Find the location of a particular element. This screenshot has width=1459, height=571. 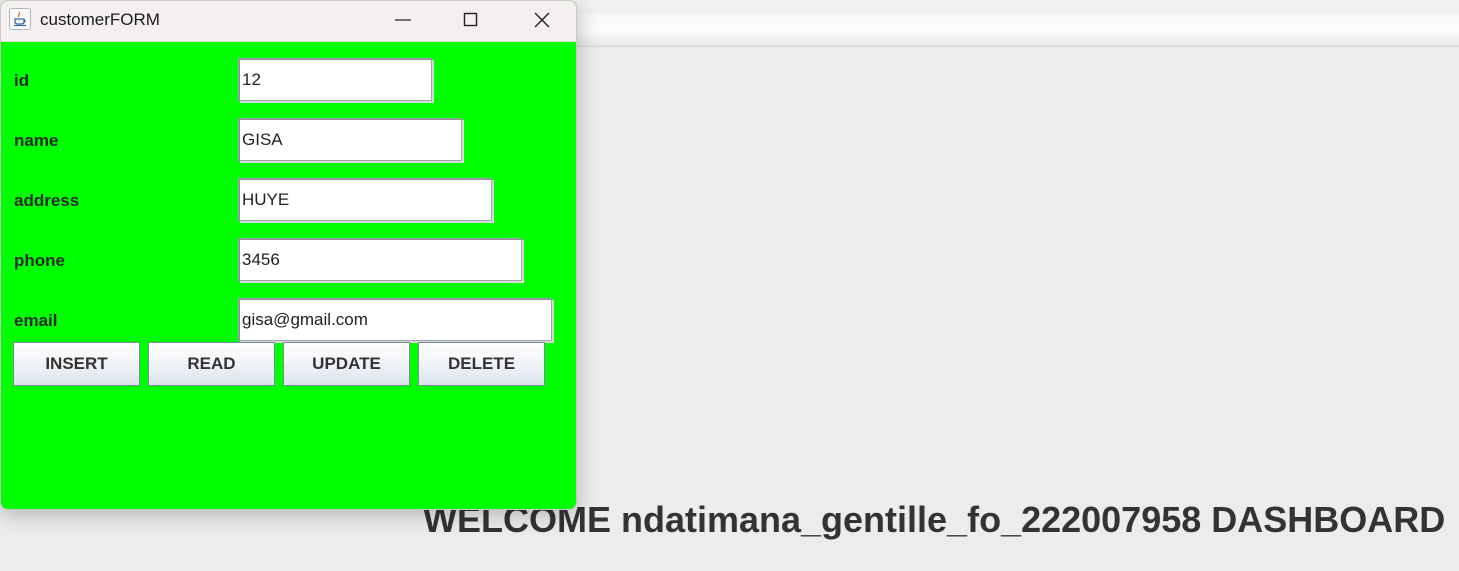

address-label: address is located at coordinates (47, 200).